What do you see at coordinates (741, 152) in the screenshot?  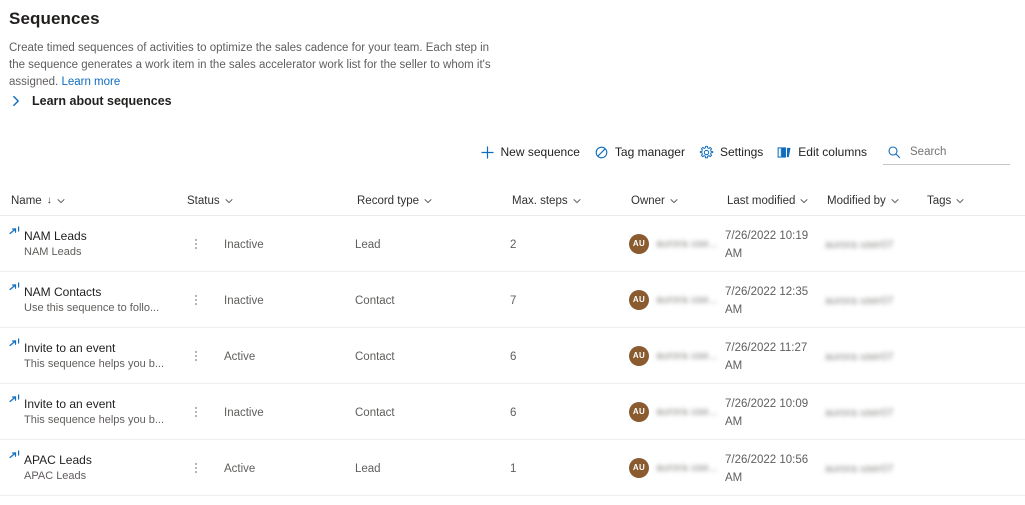 I see `settings-label: Settings` at bounding box center [741, 152].